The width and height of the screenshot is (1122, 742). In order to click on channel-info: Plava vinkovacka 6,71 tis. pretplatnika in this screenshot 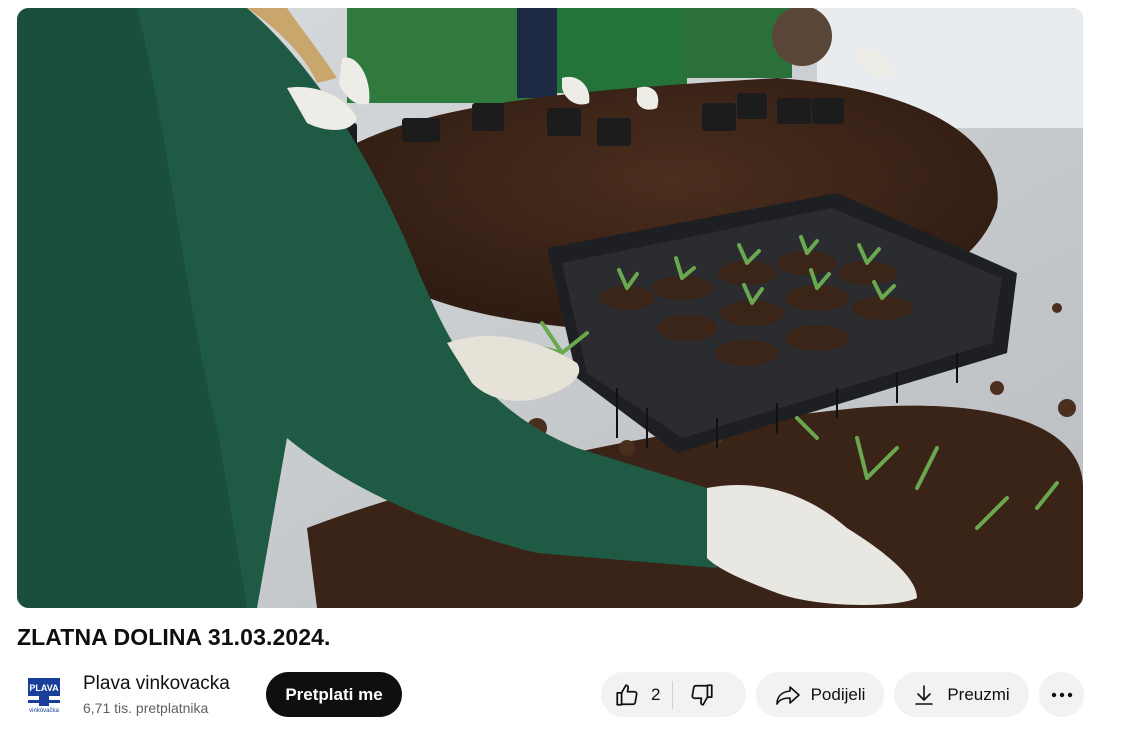, I will do `click(156, 695)`.